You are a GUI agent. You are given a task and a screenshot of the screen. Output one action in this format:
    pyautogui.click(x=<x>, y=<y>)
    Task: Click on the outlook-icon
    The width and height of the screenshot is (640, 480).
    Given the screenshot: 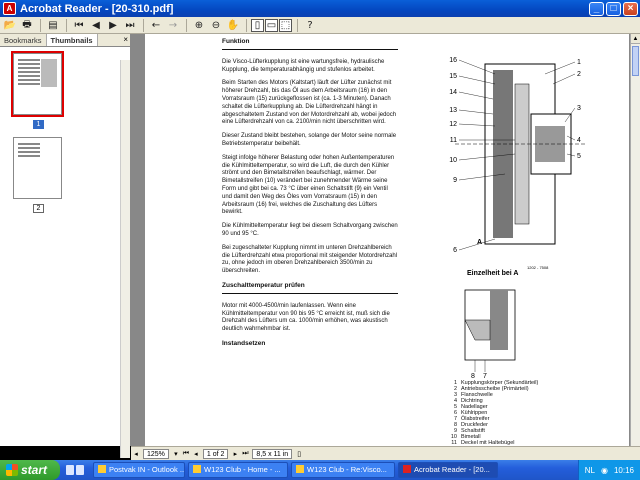 What is the action you would take?
    pyautogui.click(x=102, y=469)
    